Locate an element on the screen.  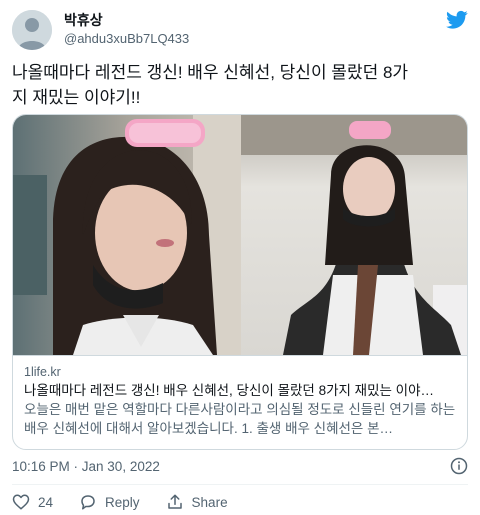
reply-bubble-icon is located at coordinates (88, 502).